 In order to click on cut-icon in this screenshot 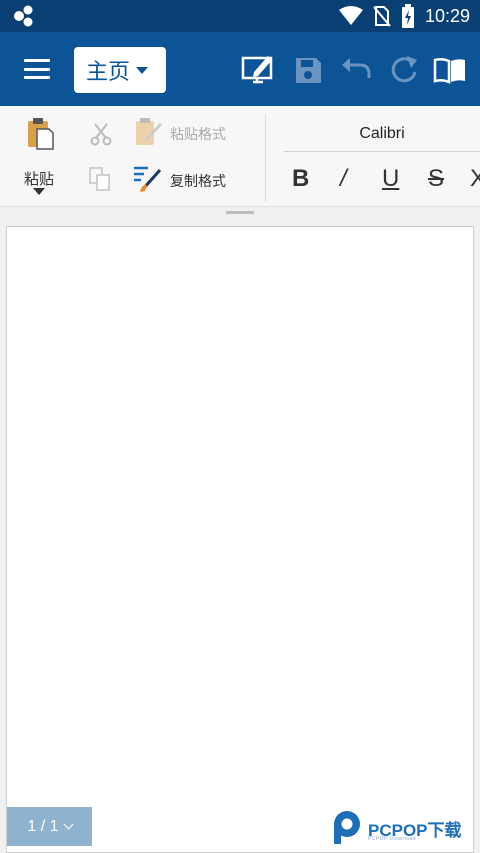, I will do `click(101, 134)`.